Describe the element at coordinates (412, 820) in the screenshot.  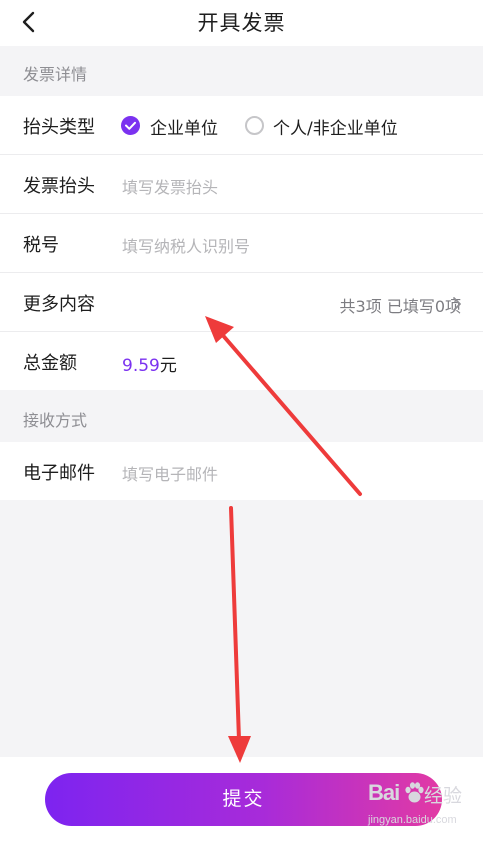
I see `watermark-url: jingyan.baidu.com` at that location.